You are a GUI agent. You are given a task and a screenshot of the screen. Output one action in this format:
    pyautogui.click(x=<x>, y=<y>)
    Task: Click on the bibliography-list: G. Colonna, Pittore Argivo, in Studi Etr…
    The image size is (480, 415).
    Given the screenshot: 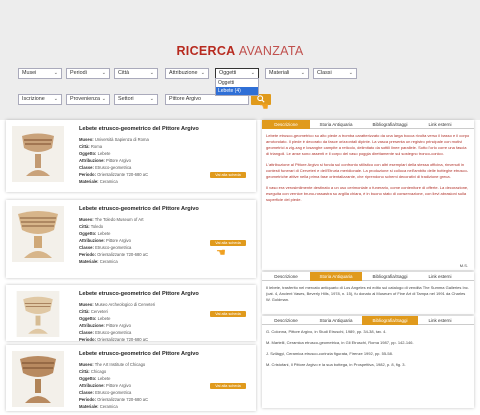 What is the action you would take?
    pyautogui.click(x=368, y=351)
    